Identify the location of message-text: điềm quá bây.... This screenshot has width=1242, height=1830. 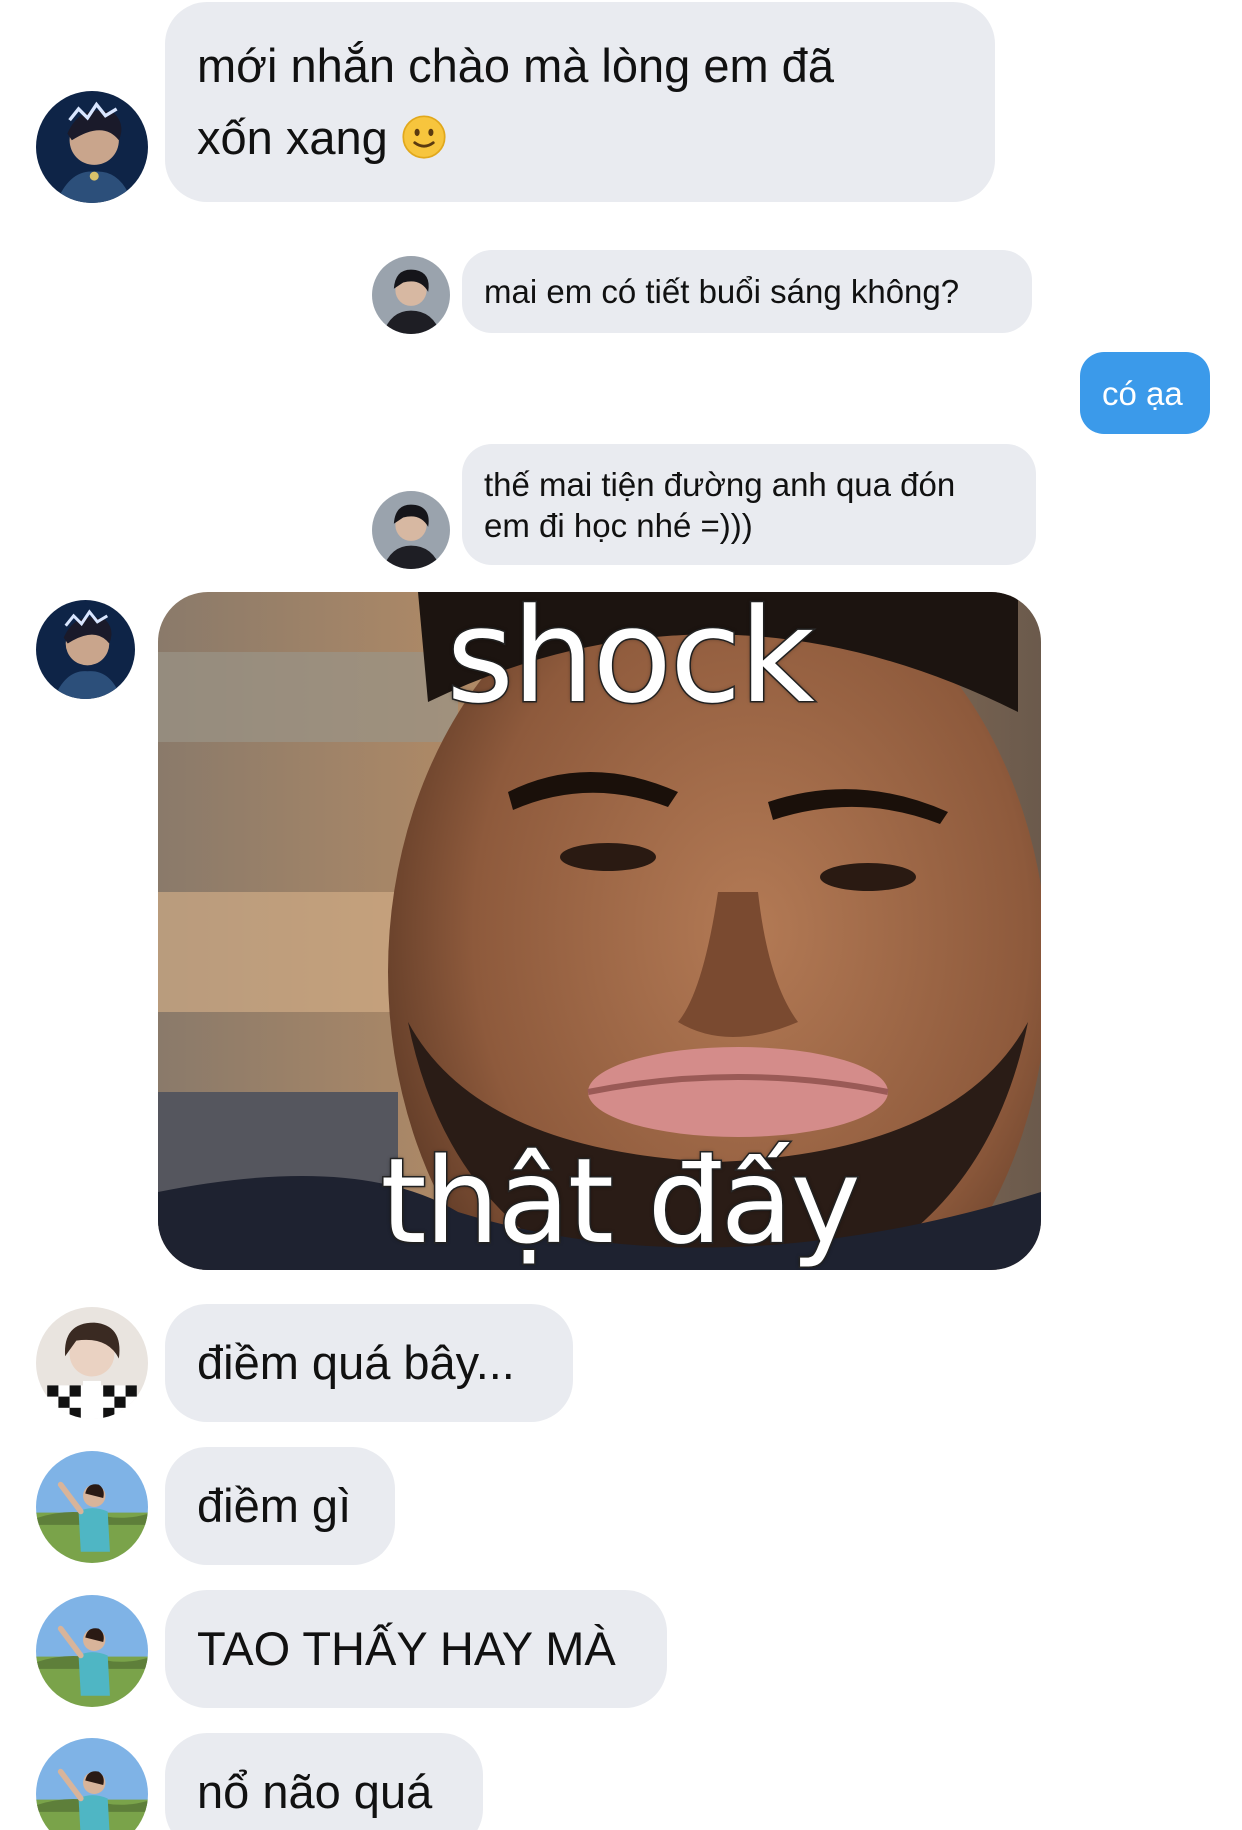
(356, 1362).